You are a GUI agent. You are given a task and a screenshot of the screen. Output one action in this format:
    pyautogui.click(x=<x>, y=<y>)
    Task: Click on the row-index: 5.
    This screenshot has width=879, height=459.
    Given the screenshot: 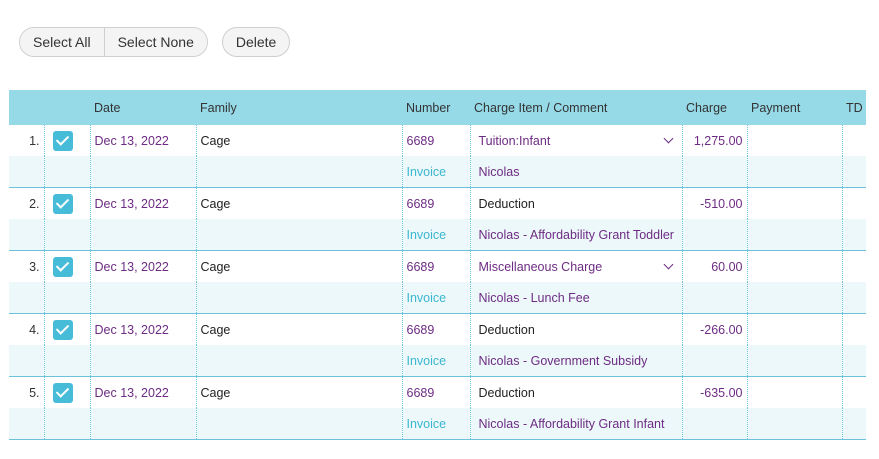 What is the action you would take?
    pyautogui.click(x=26, y=392)
    